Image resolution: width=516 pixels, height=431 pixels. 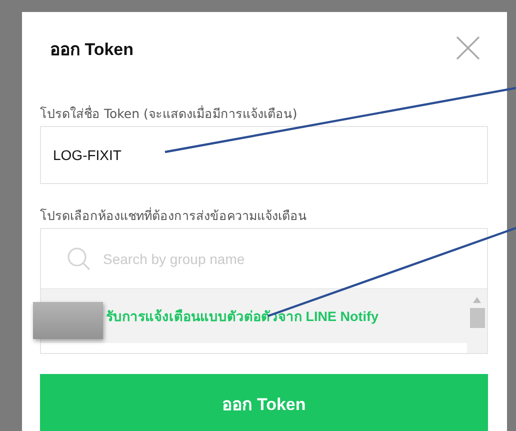 I want to click on scrollbar, so click(x=477, y=321).